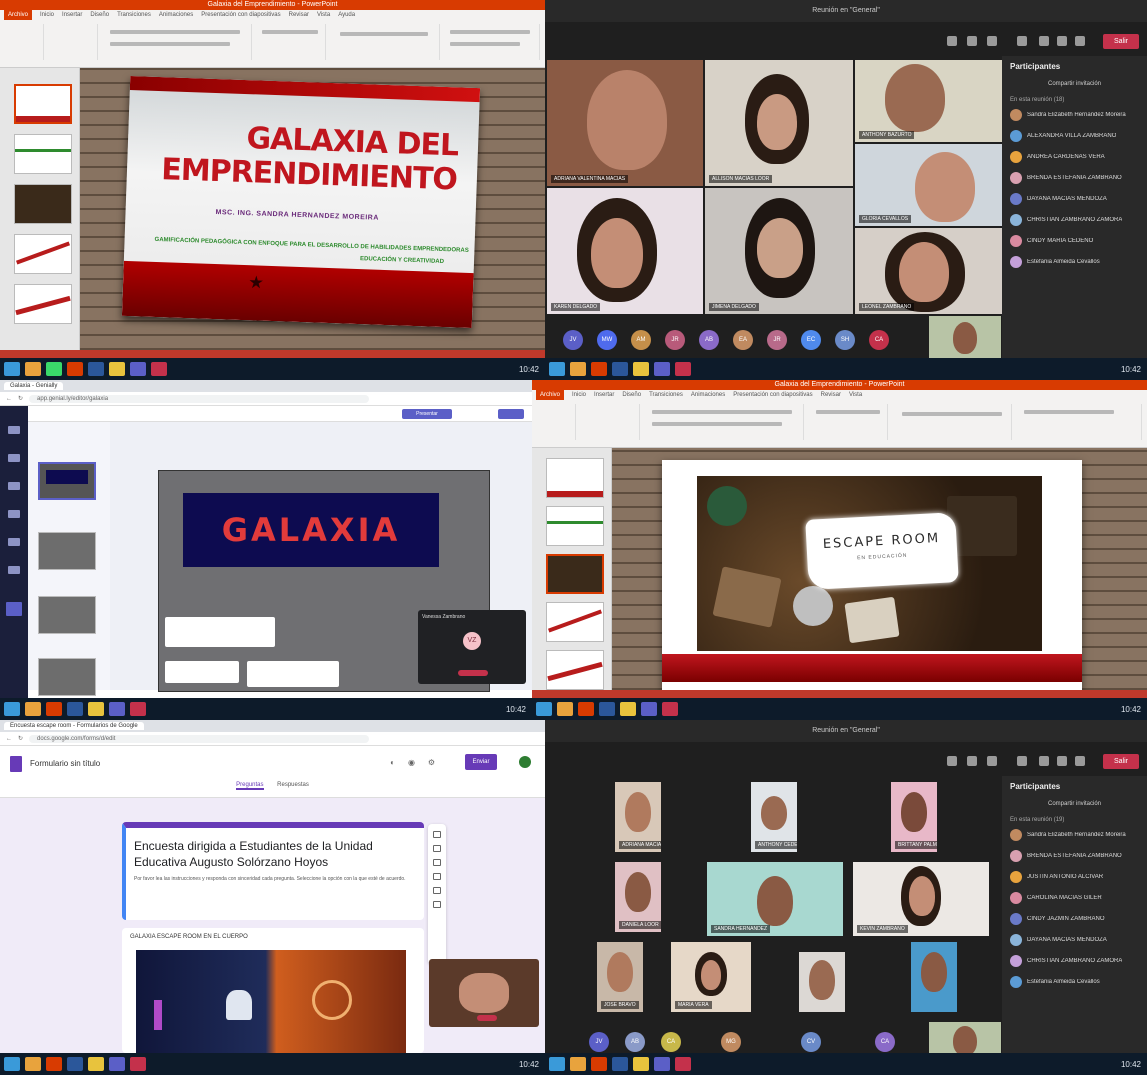 Image resolution: width=1147 pixels, height=1075 pixels. I want to click on insert-tool-icon, so click(14, 542).